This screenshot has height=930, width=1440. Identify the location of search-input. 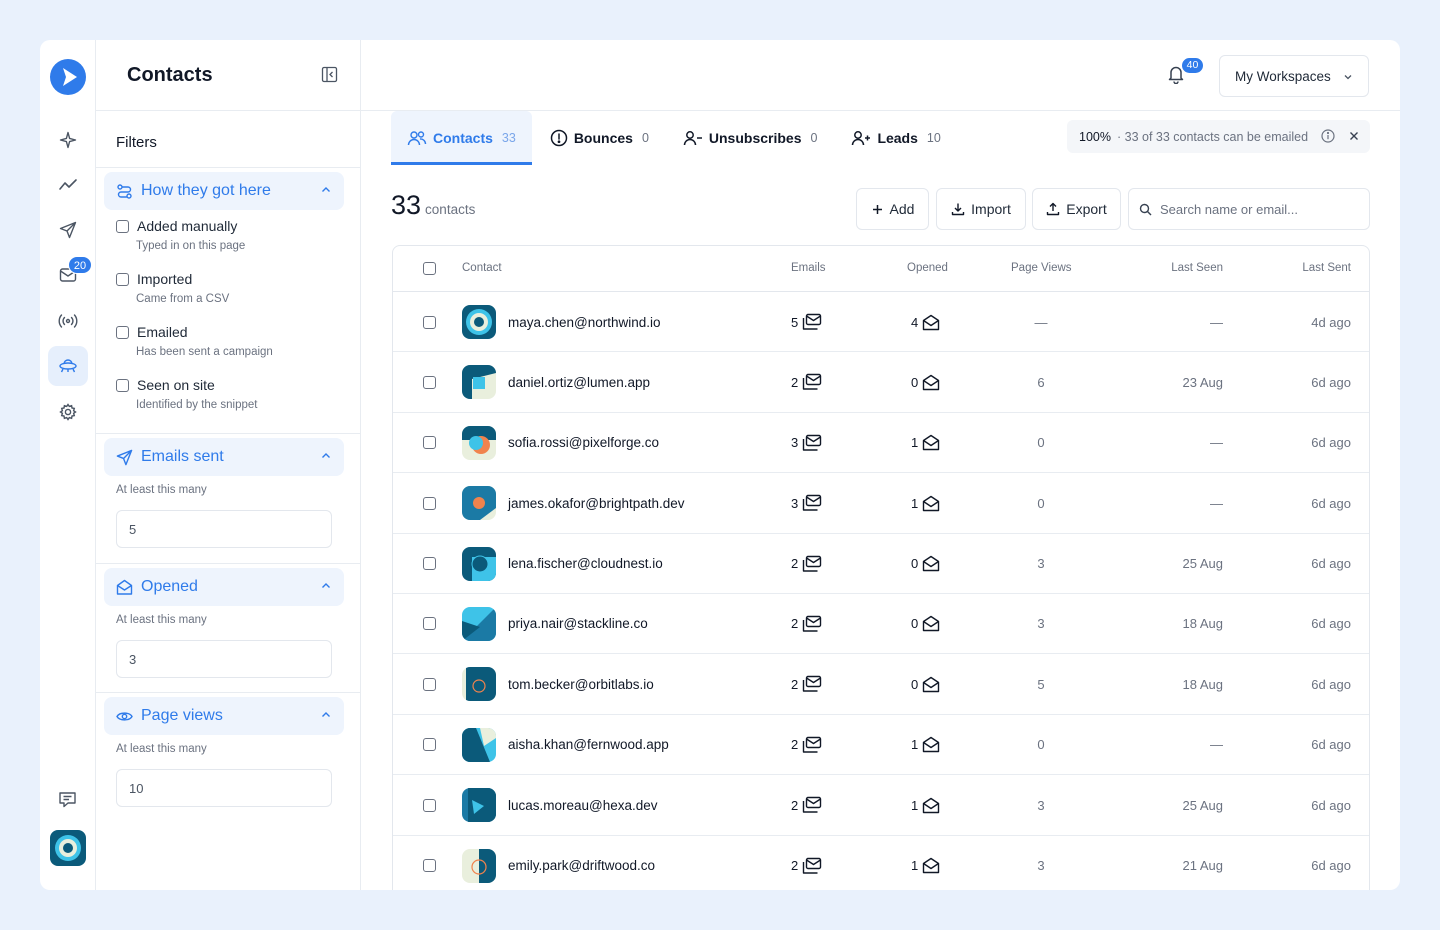
(1255, 209).